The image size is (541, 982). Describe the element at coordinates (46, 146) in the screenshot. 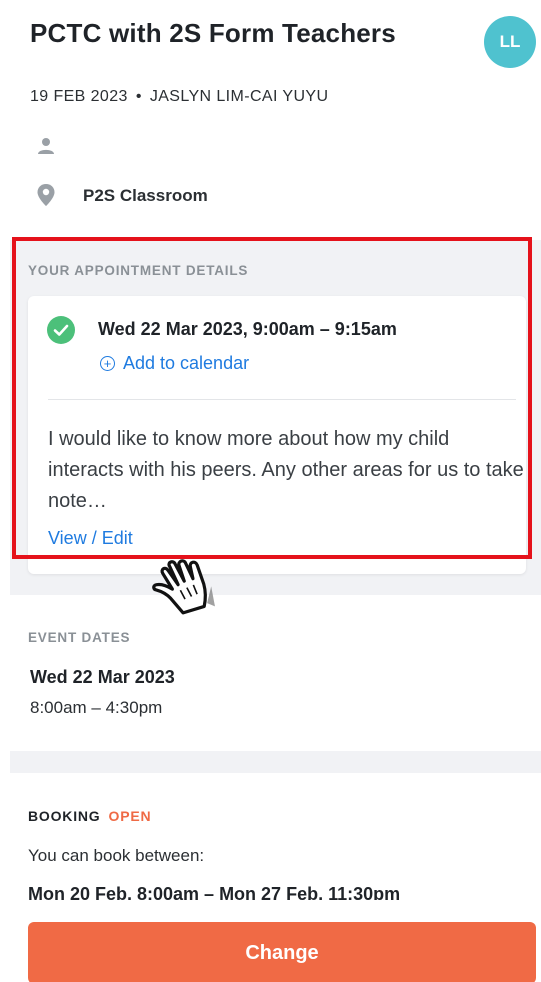

I see `person-icon` at that location.